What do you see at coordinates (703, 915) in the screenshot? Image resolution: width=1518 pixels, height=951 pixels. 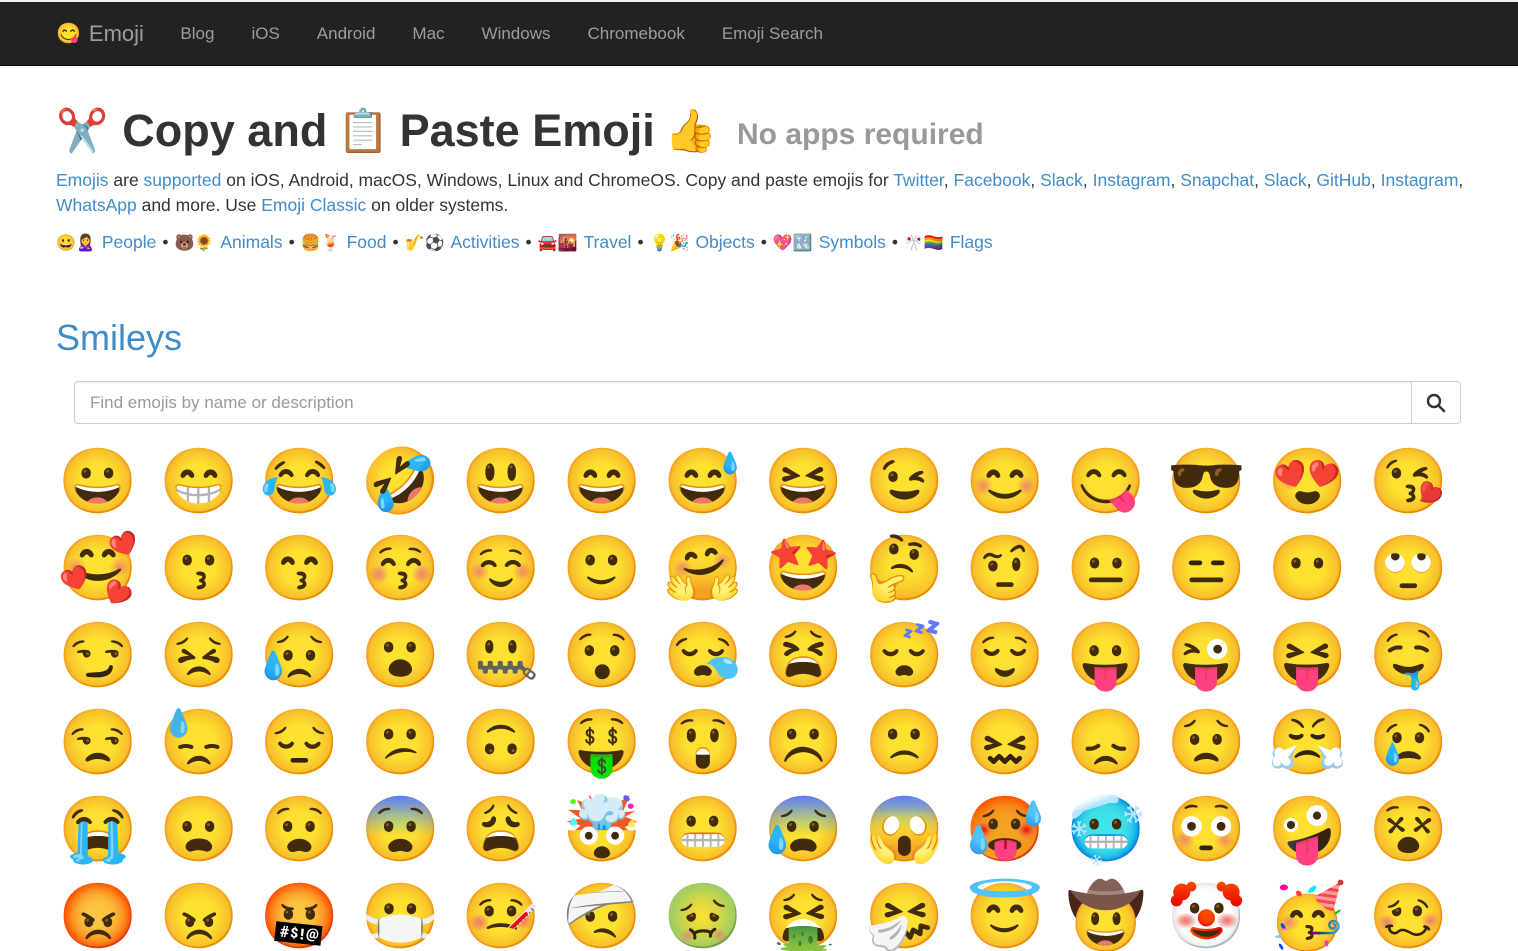 I see `emoji-item: 🤢` at bounding box center [703, 915].